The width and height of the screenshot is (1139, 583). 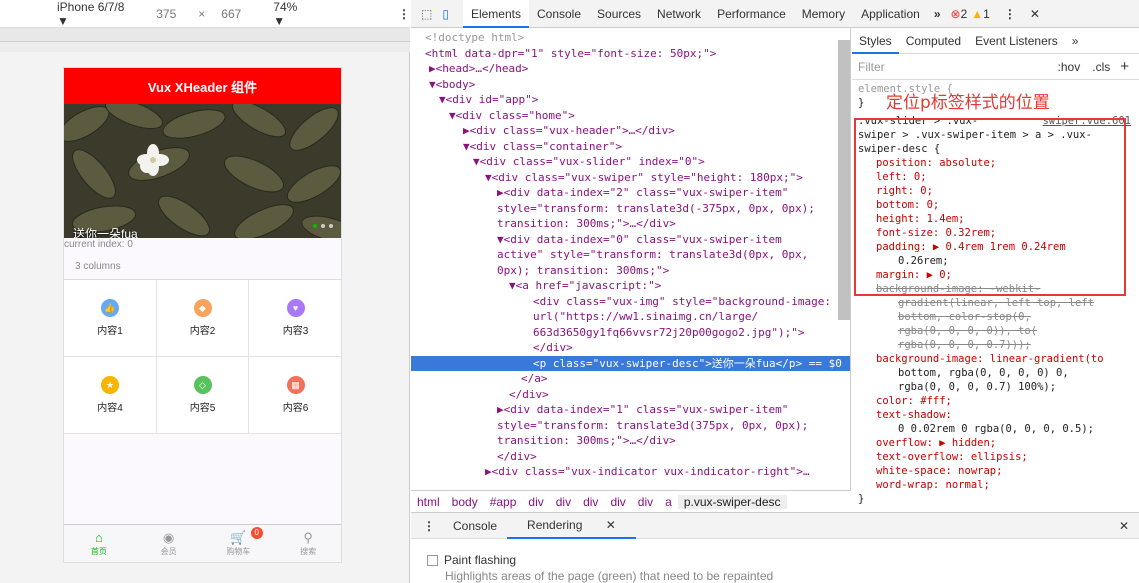 What do you see at coordinates (428, 502) in the screenshot?
I see `breadcrumb-item: html` at bounding box center [428, 502].